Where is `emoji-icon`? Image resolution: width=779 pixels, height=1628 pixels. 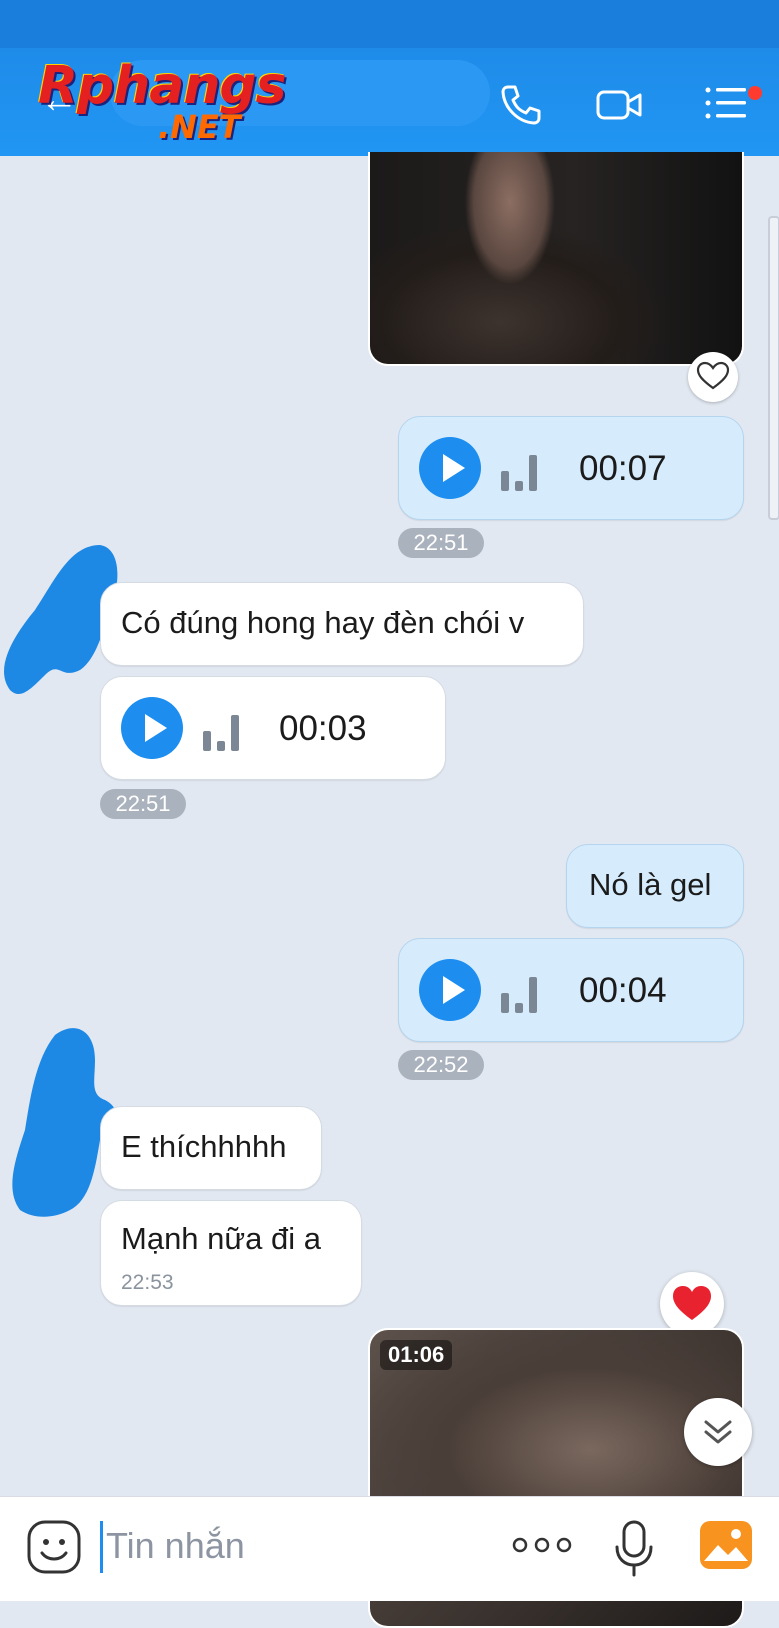
emoji-icon is located at coordinates (54, 1547).